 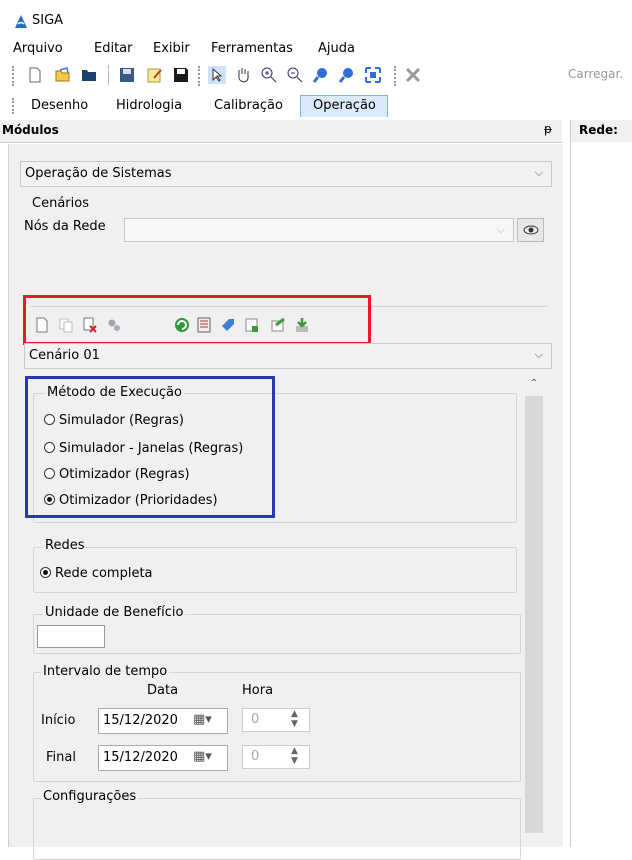 I want to click on rede-canvas, so click(x=601, y=494).